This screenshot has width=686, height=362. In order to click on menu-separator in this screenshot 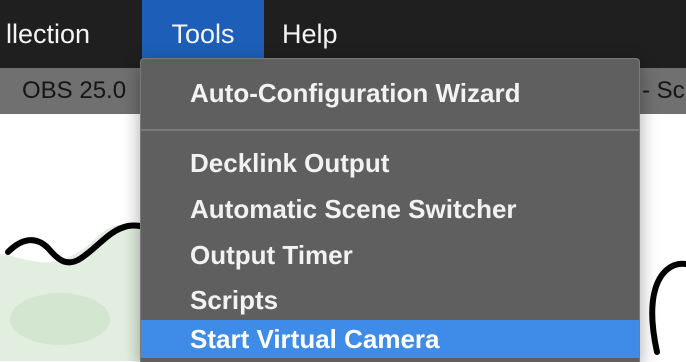, I will do `click(390, 130)`.